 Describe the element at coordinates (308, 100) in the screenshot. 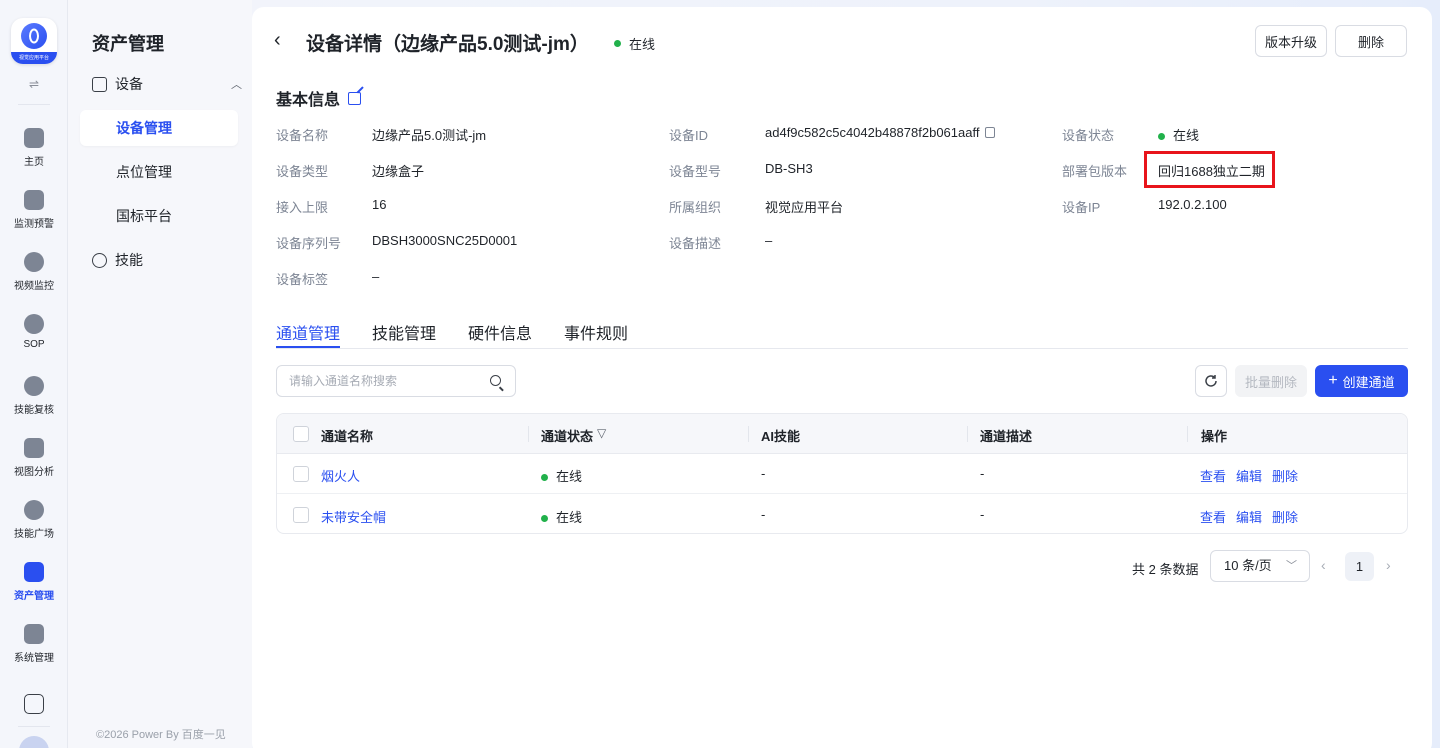

I see `section-title-text: 基本信息` at that location.